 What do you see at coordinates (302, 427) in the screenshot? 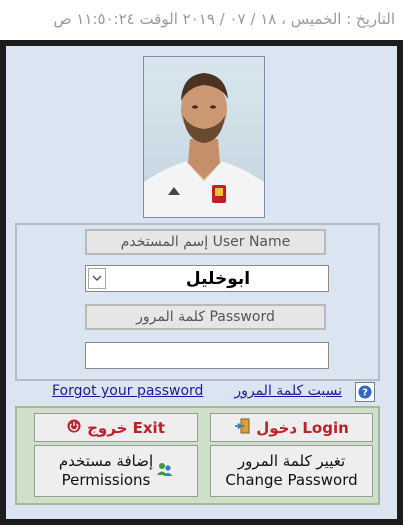
I see `login-label: دخول Login` at bounding box center [302, 427].